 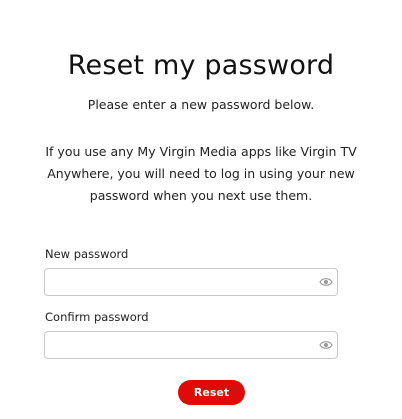 What do you see at coordinates (97, 317) in the screenshot?
I see `confirm-password-label: Confirm password` at bounding box center [97, 317].